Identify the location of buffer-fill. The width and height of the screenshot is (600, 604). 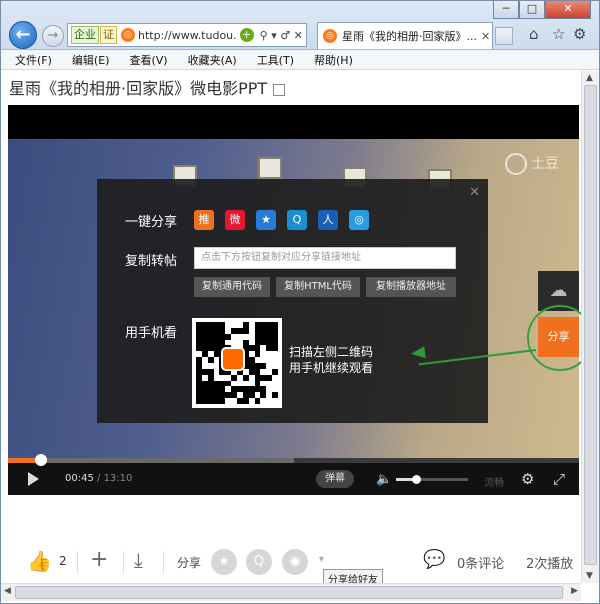
(151, 460).